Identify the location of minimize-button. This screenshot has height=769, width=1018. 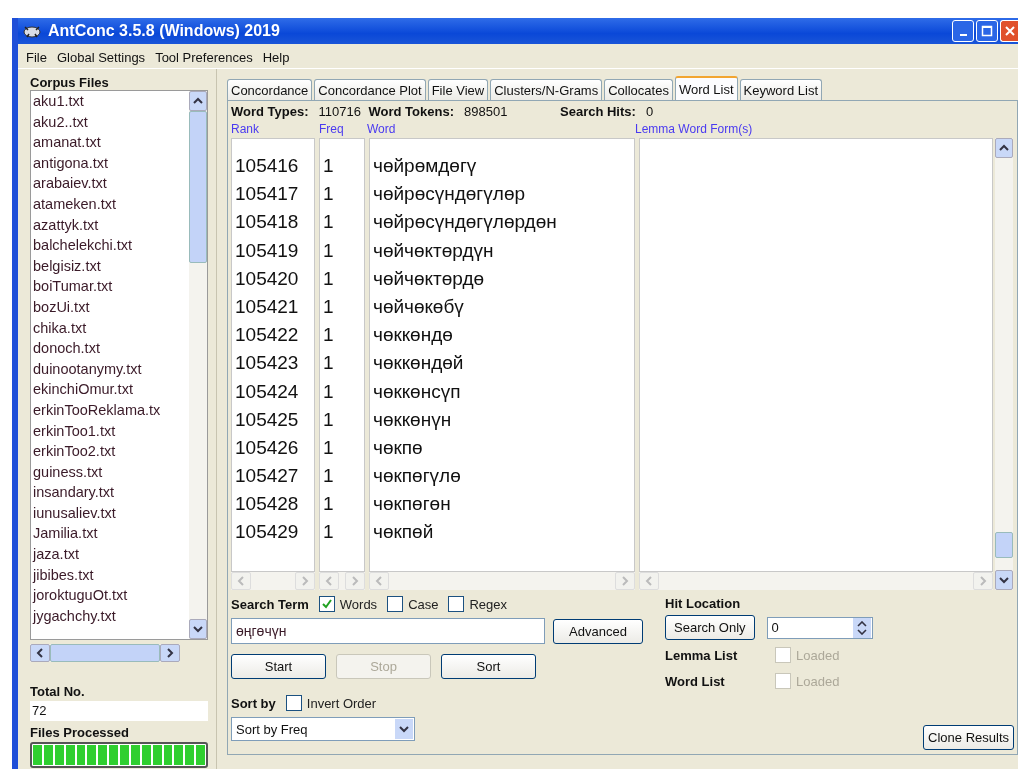
(963, 31).